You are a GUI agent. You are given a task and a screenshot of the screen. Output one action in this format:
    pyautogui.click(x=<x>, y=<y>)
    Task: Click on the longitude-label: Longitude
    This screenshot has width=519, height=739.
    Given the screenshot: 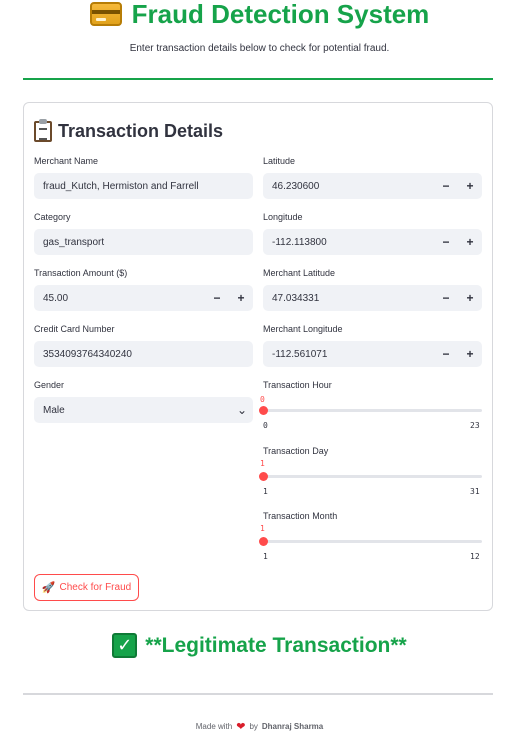 What is the action you would take?
    pyautogui.click(x=283, y=217)
    